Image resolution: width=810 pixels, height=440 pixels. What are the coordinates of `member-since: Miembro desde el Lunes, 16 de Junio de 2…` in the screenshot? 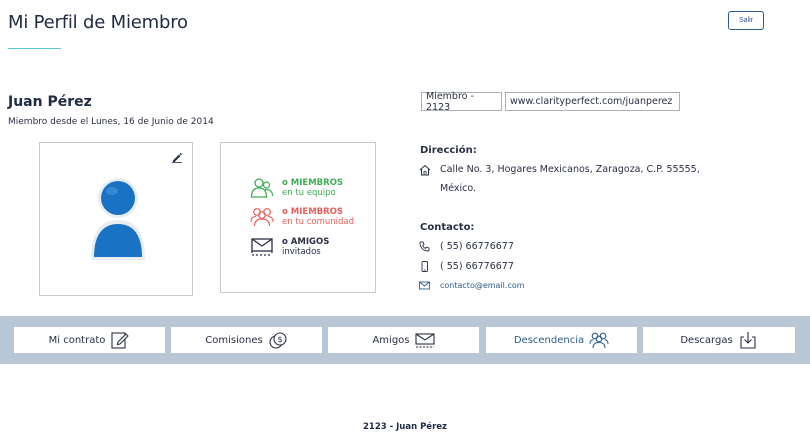 It's located at (111, 122).